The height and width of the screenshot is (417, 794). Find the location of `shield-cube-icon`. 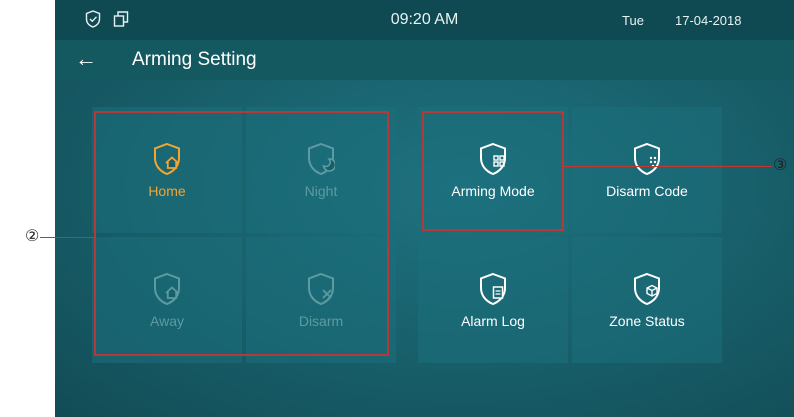

shield-cube-icon is located at coordinates (647, 288).